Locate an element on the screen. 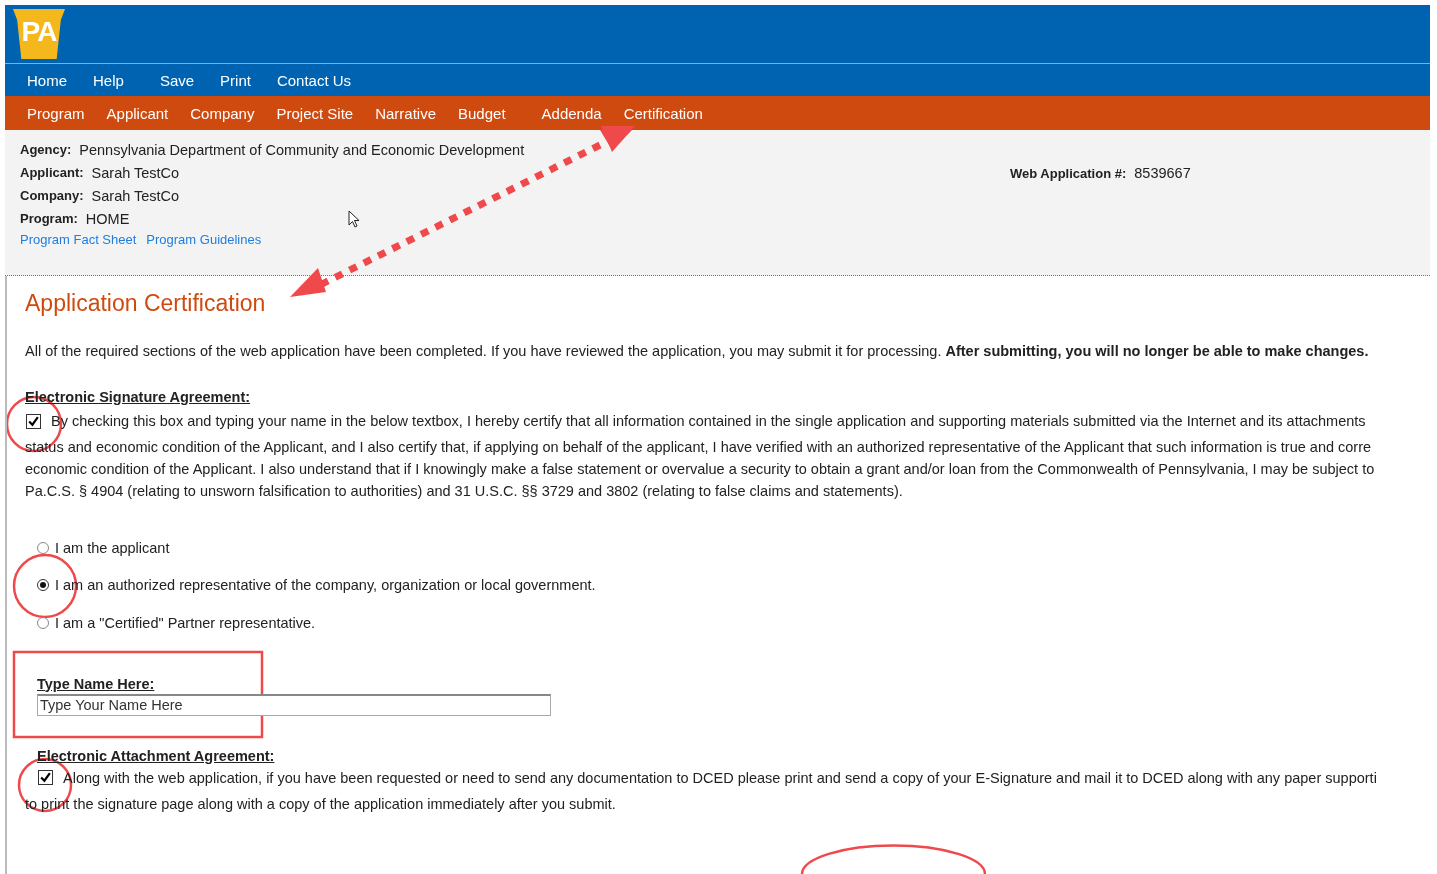 The width and height of the screenshot is (1437, 874). page-title: Application Certification is located at coordinates (146, 303).